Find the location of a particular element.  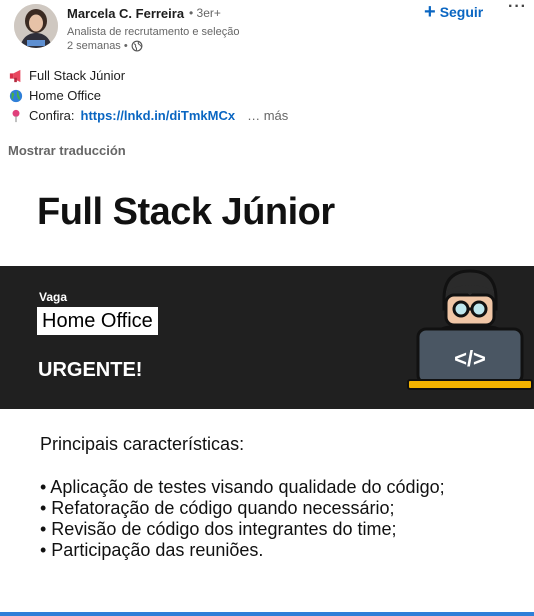

author-avatar is located at coordinates (36, 26).